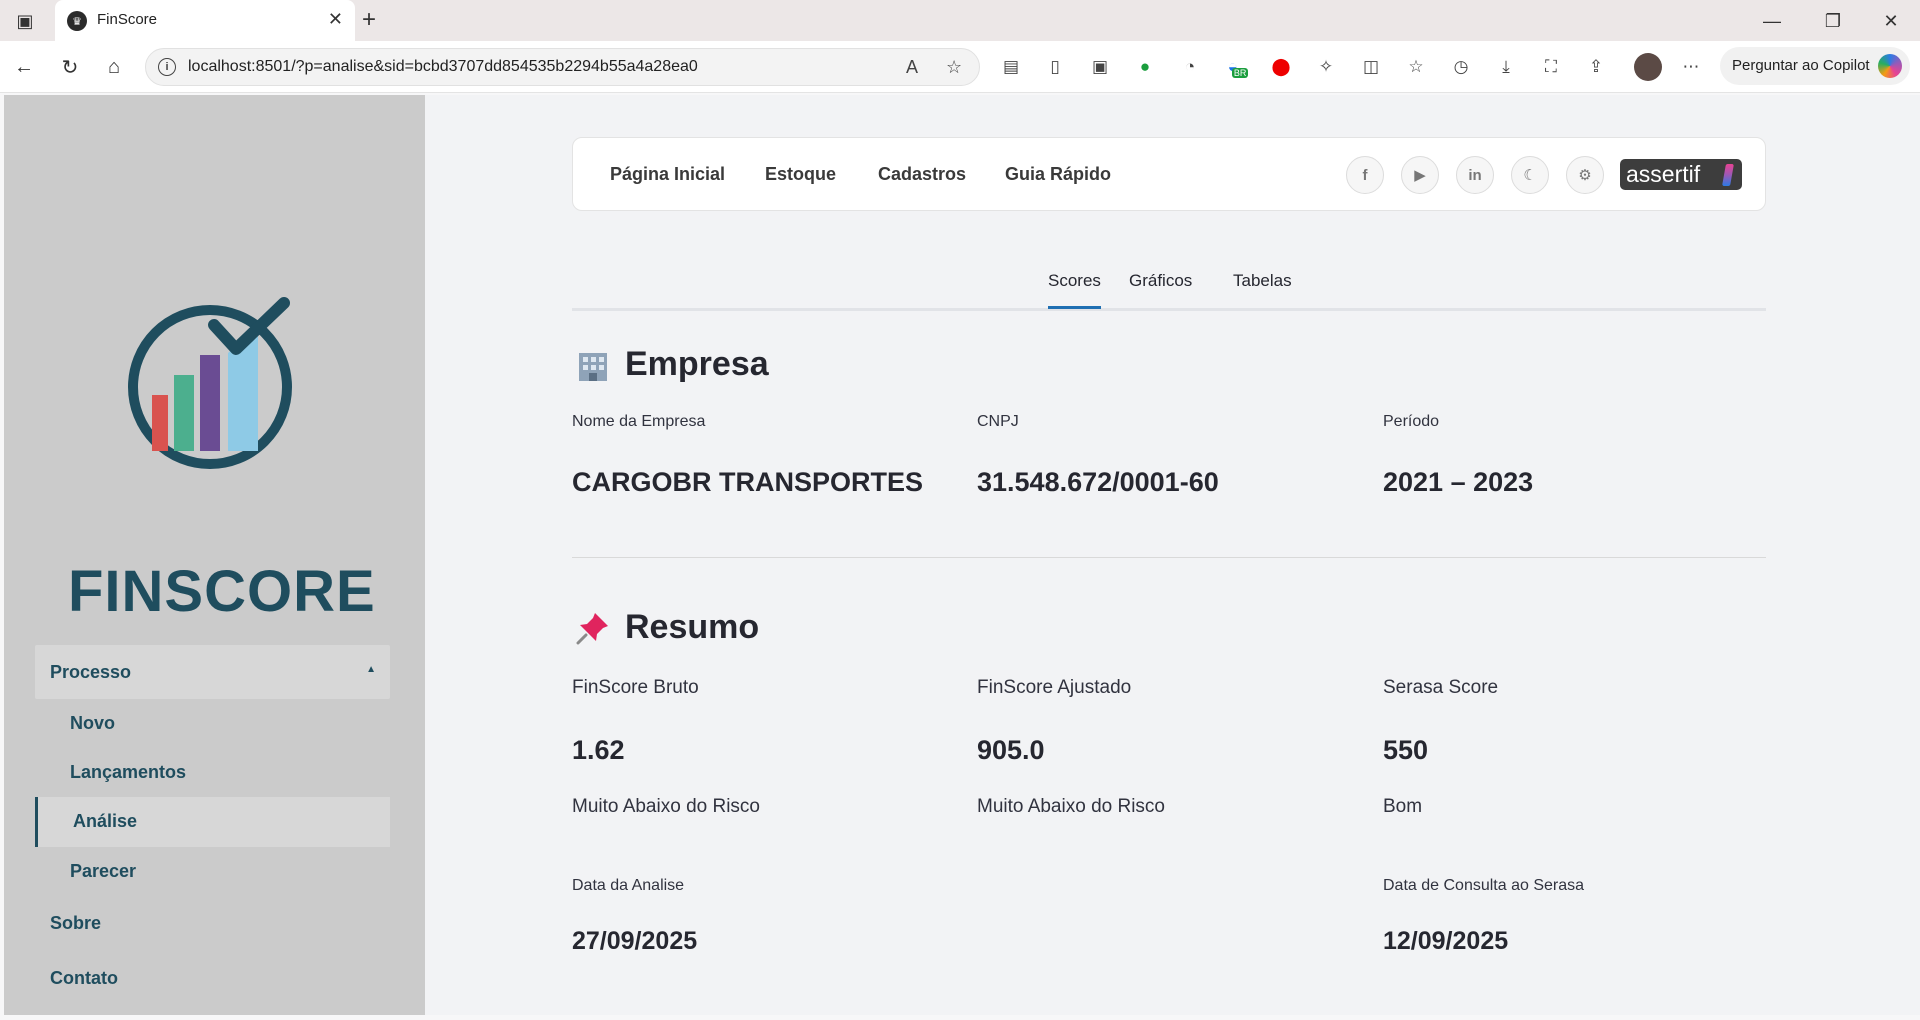 This screenshot has width=1920, height=1020. Describe the element at coordinates (692, 627) in the screenshot. I see `section-title-text: Resumo` at that location.